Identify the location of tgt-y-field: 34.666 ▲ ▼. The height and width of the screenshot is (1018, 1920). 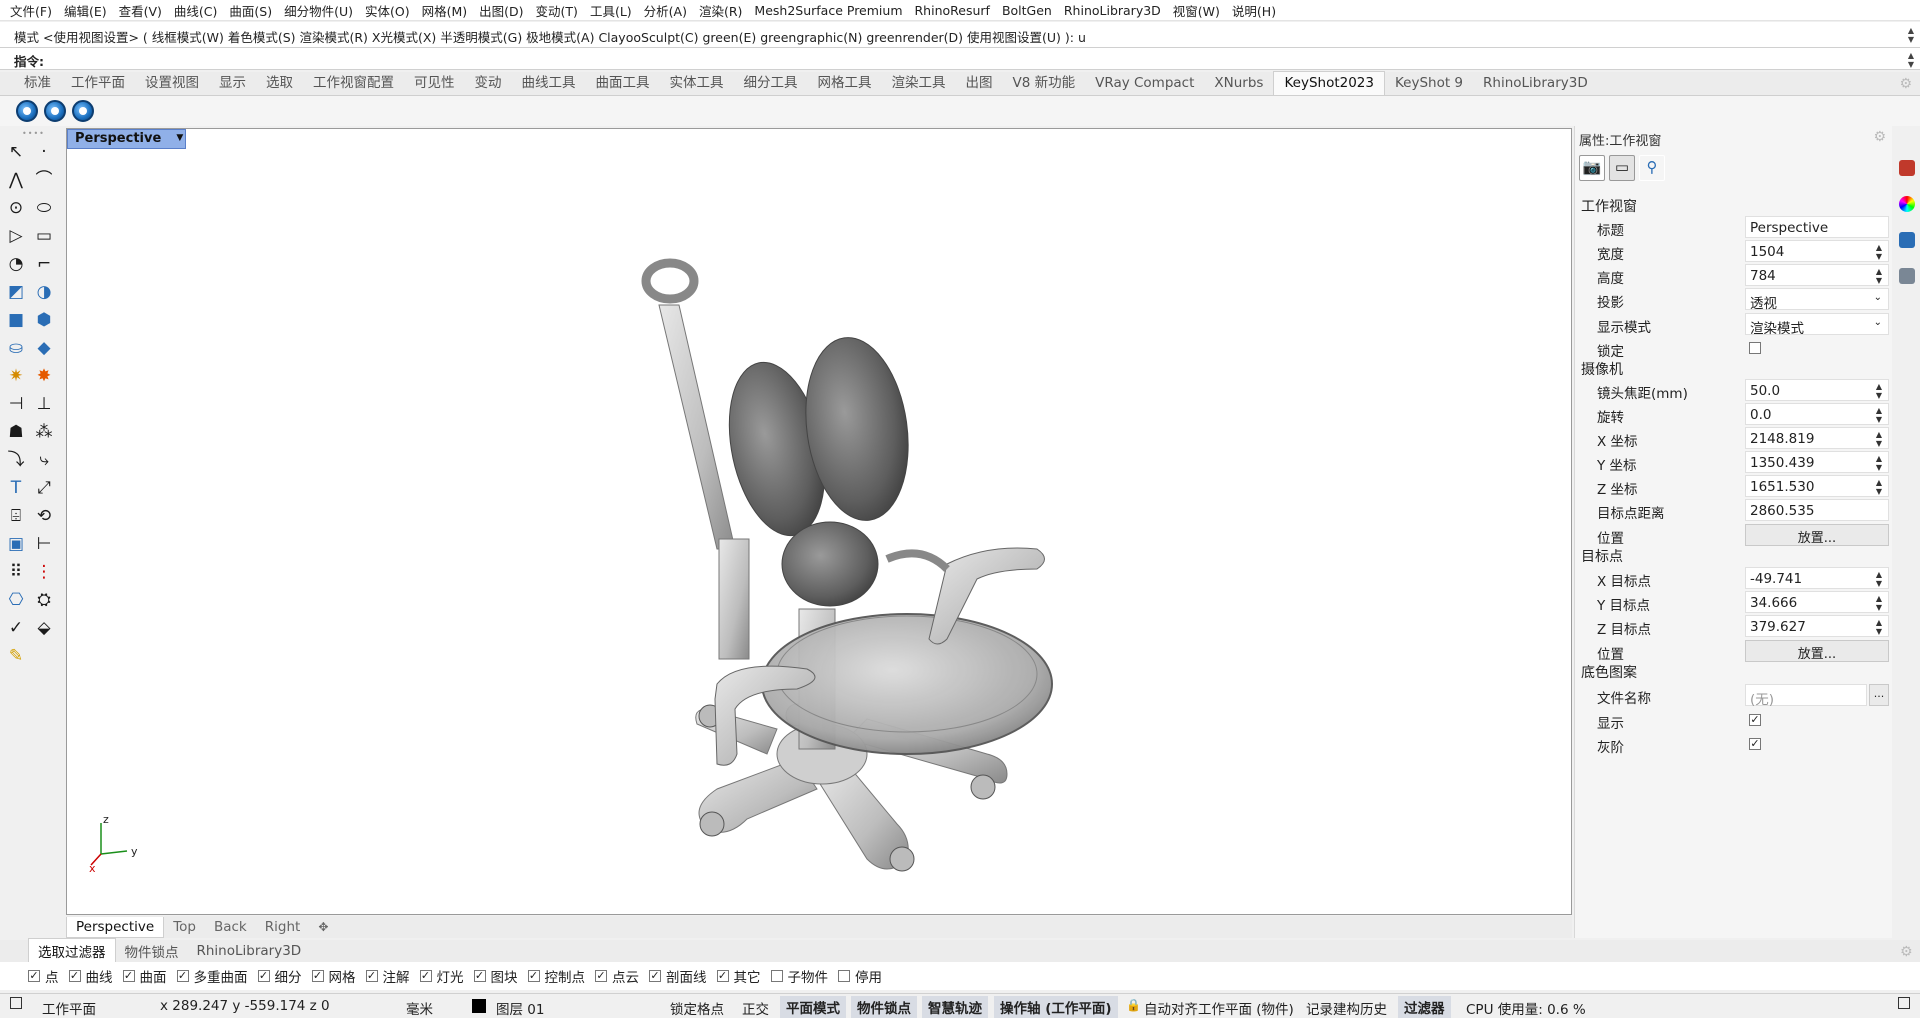
(1817, 602).